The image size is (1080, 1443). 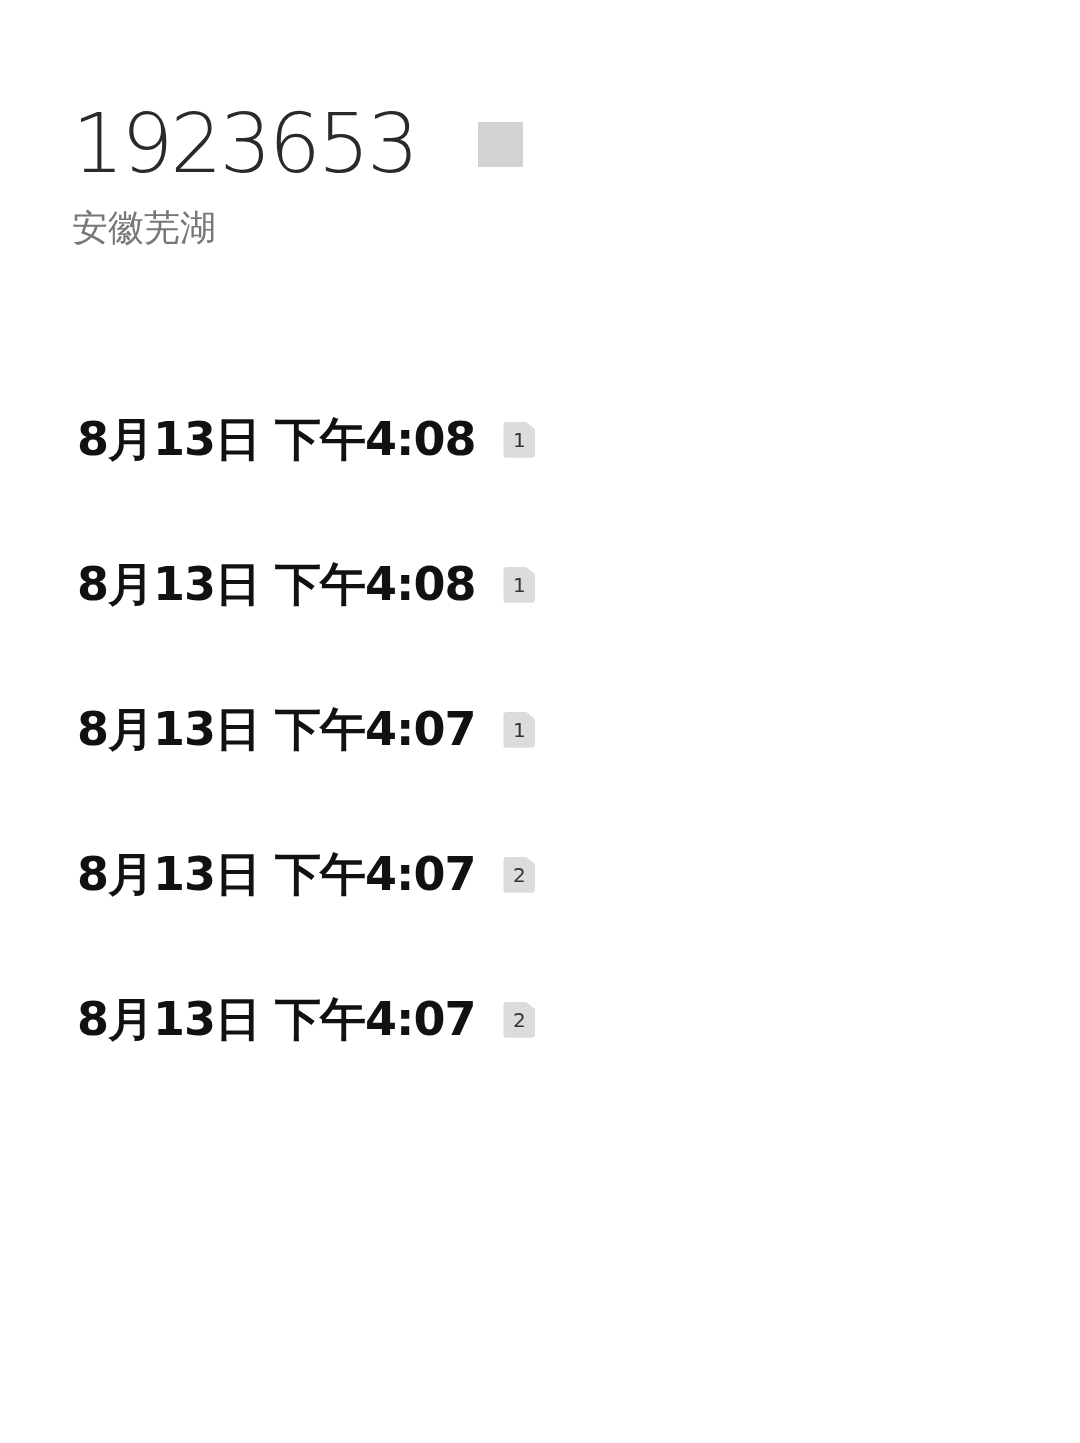 I want to click on caller-location: 安徽芜湖, so click(x=144, y=228).